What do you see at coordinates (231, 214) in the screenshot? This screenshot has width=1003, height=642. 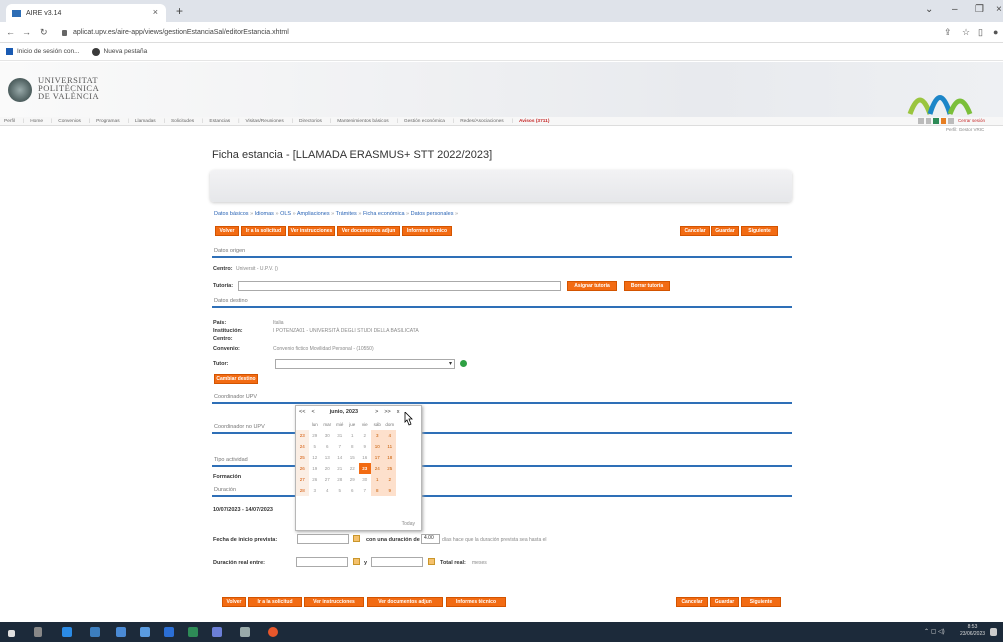 I see `breadcrumb-link: Datos básicos` at bounding box center [231, 214].